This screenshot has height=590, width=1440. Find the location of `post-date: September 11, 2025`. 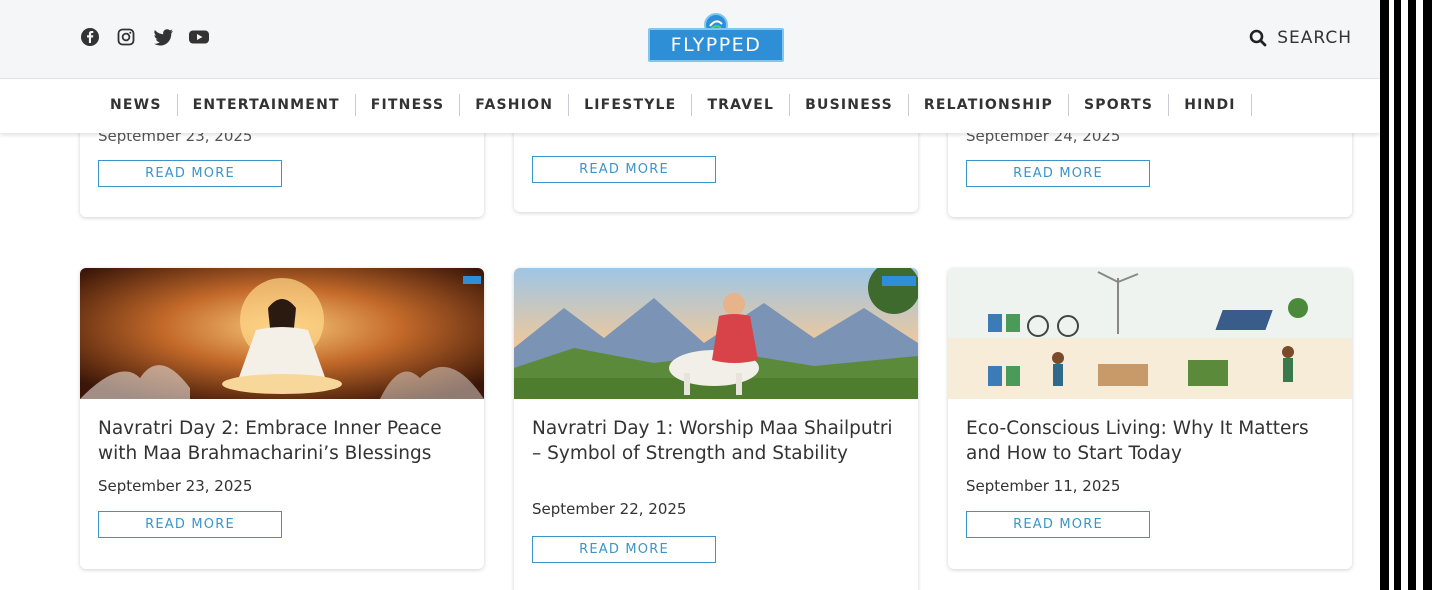

post-date: September 11, 2025 is located at coordinates (1043, 486).